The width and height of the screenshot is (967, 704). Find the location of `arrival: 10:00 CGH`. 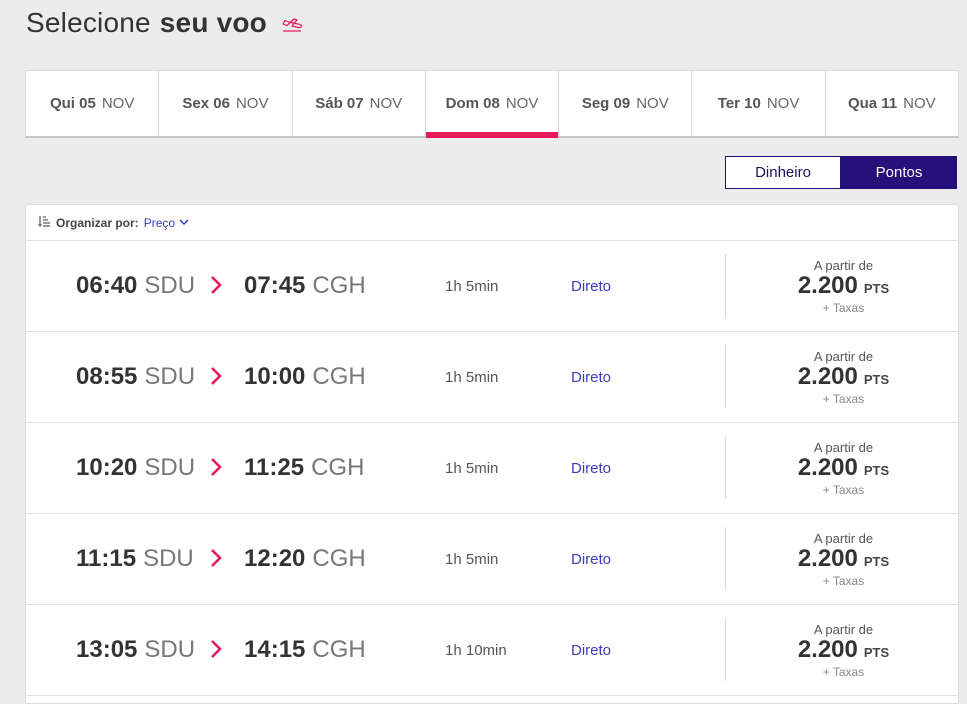

arrival: 10:00 CGH is located at coordinates (305, 377).